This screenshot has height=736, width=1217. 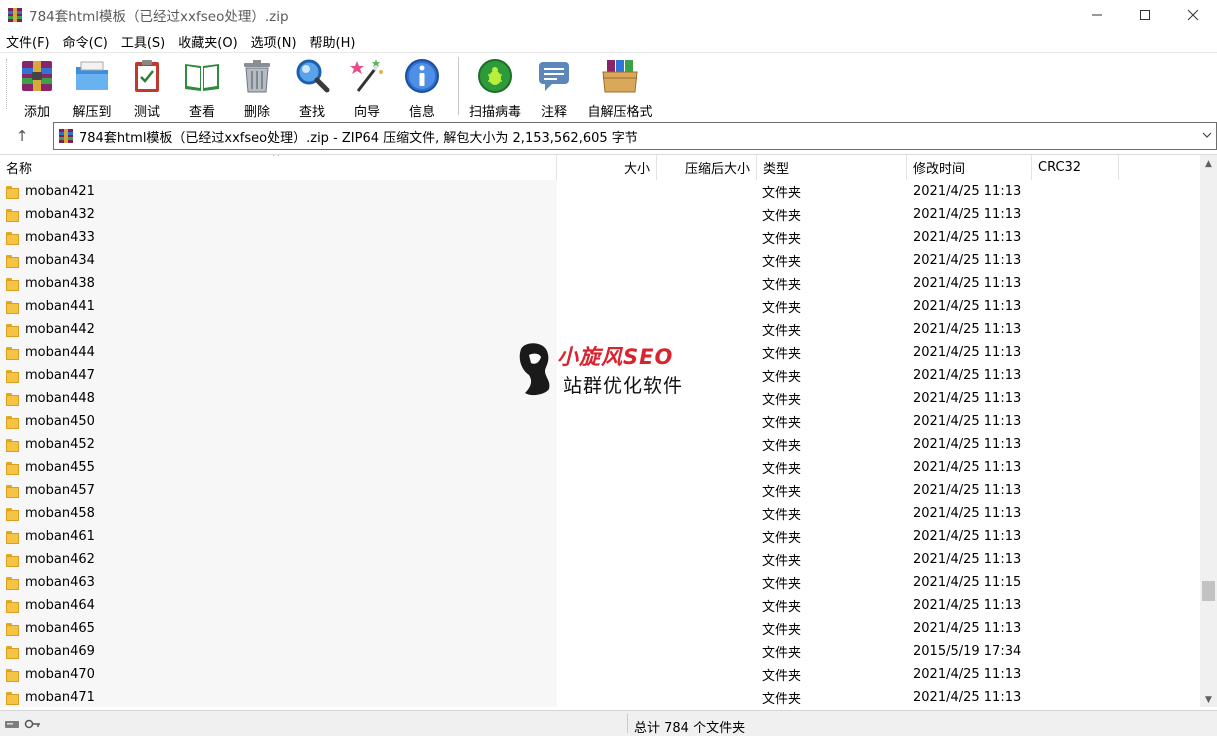 I want to click on drive-icon, so click(x=12, y=724).